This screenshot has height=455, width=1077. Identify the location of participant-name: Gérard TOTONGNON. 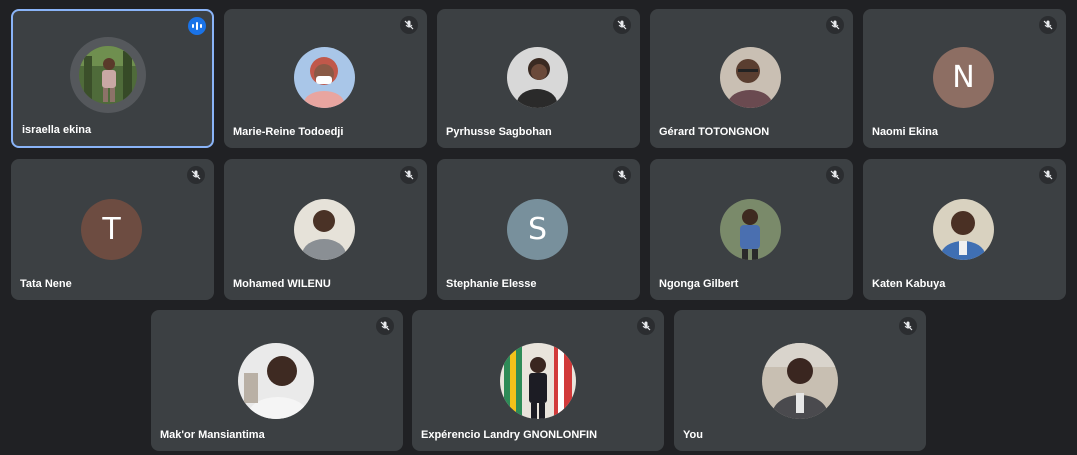
(714, 132).